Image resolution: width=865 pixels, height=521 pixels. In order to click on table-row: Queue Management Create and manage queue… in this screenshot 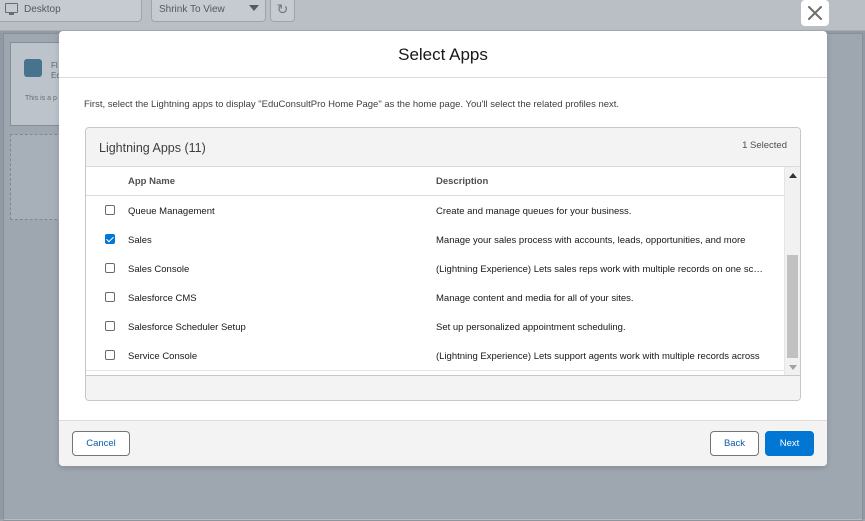, I will do `click(435, 211)`.